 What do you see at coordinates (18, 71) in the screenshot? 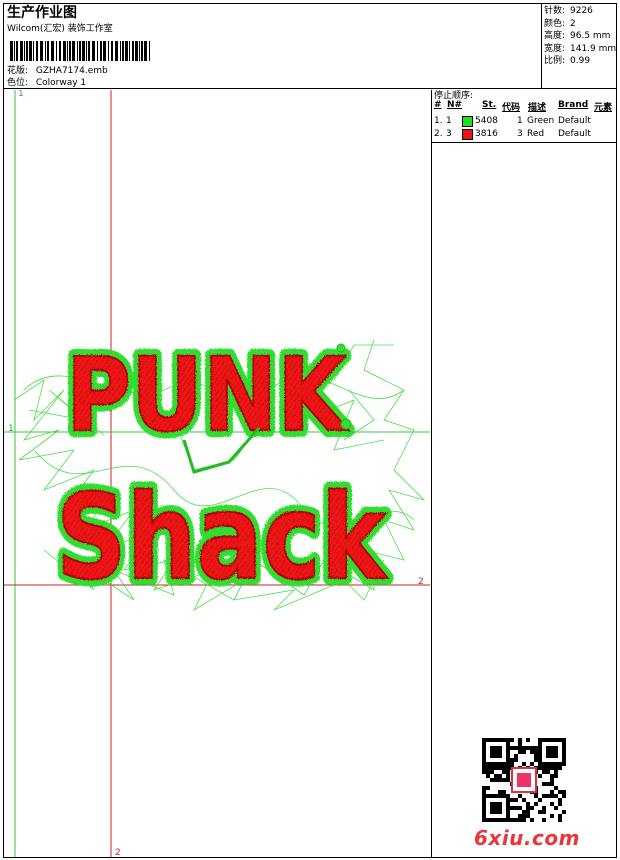
I see `design-label: 花版:` at bounding box center [18, 71].